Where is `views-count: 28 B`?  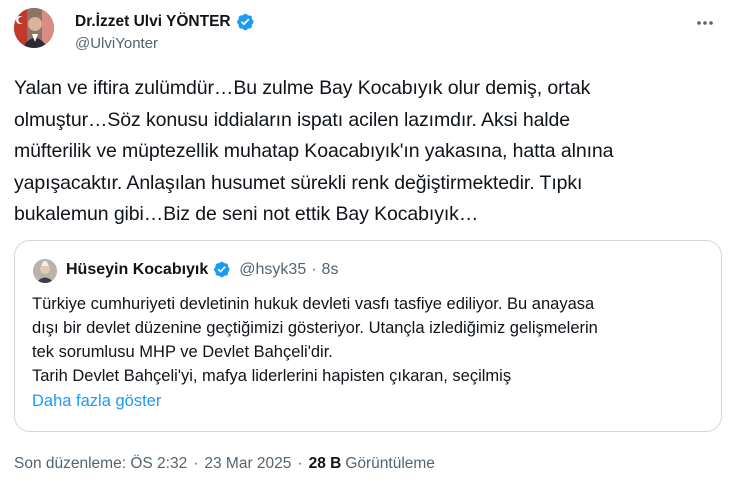
views-count: 28 B is located at coordinates (325, 464).